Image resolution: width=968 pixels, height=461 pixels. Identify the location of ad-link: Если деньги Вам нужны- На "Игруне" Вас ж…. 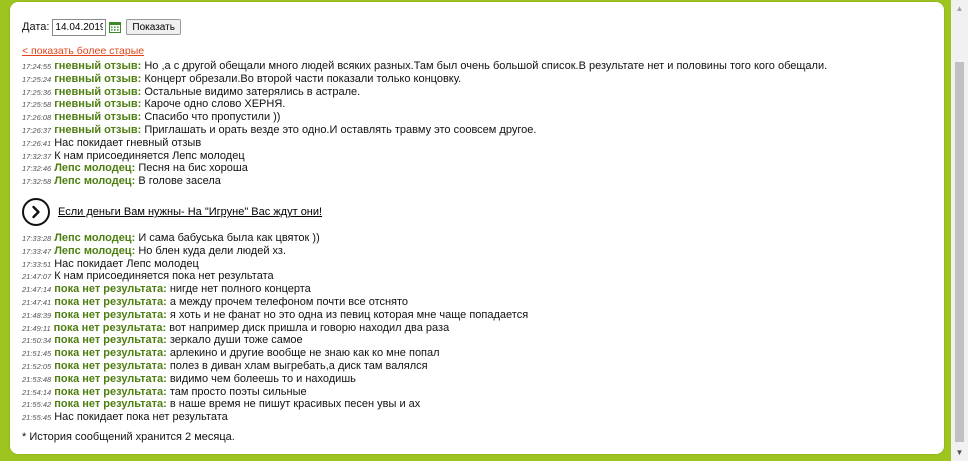
(190, 212).